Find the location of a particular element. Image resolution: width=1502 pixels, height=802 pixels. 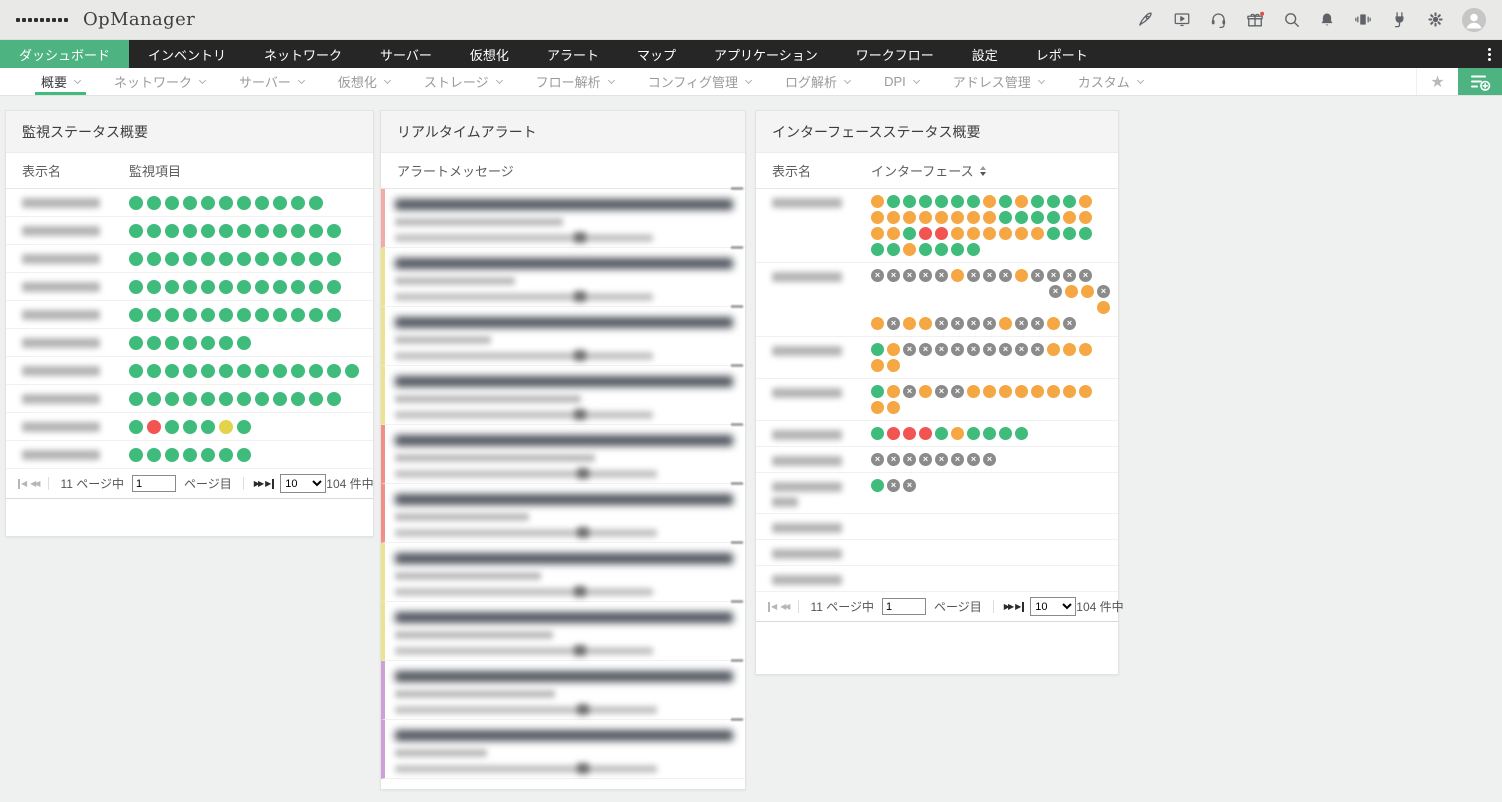

col-display-name: 表示名 is located at coordinates (821, 170).